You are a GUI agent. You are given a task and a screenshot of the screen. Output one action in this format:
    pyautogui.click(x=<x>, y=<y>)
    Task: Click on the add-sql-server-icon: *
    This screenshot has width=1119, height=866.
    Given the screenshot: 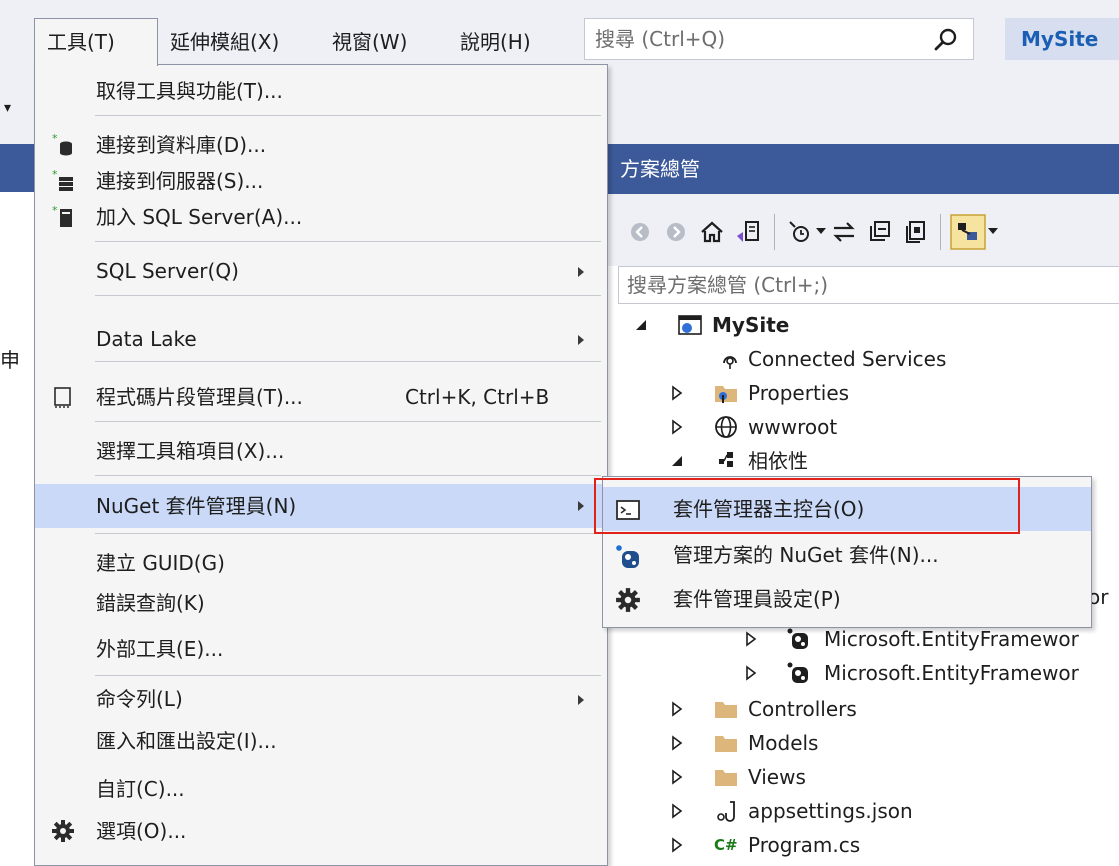 What is the action you would take?
    pyautogui.click(x=62, y=216)
    